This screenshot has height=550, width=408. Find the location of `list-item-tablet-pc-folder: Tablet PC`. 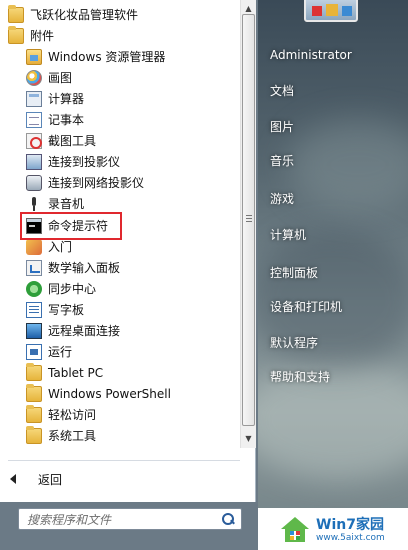

list-item-tablet-pc-folder: Tablet PC is located at coordinates (64, 372).